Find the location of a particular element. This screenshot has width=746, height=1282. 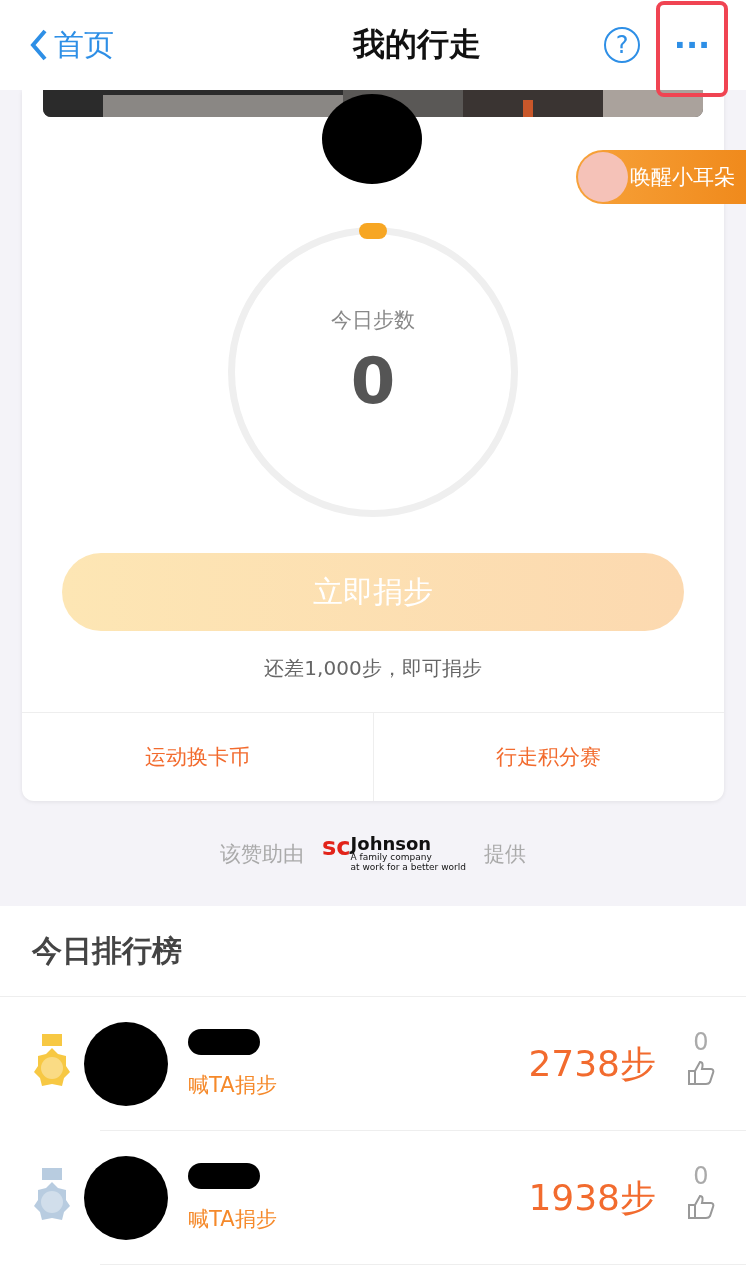

logo-tagline: at work for a better world is located at coordinates (408, 867).